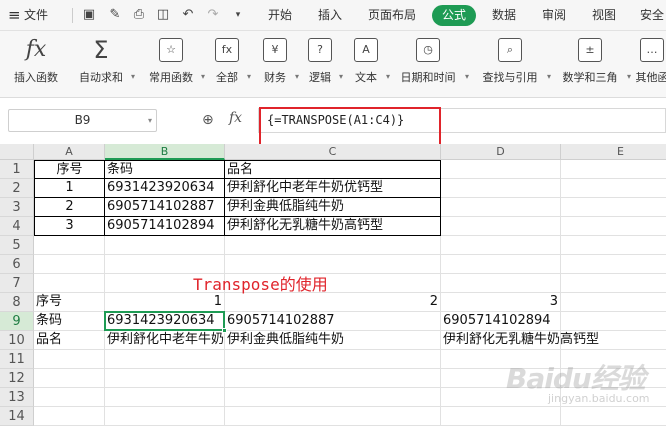  I want to click on cell-e7, so click(613, 283).